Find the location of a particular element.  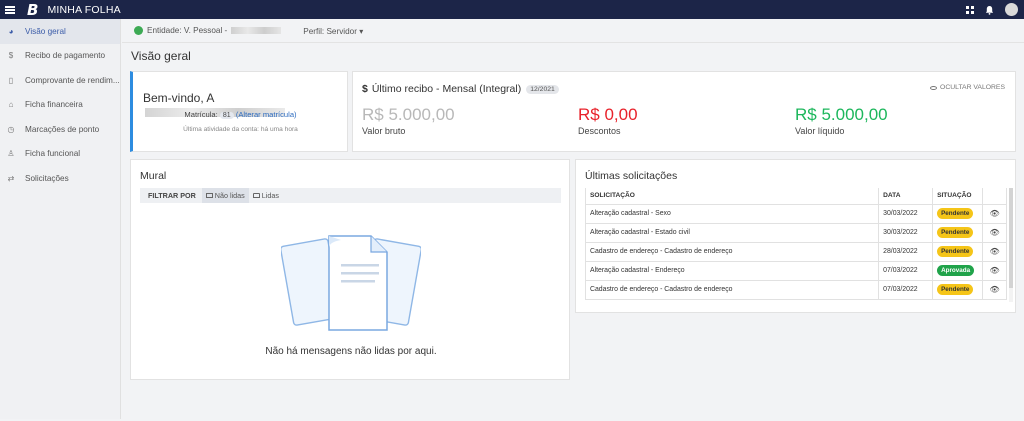

clock-icon: ◷ is located at coordinates (11, 129).